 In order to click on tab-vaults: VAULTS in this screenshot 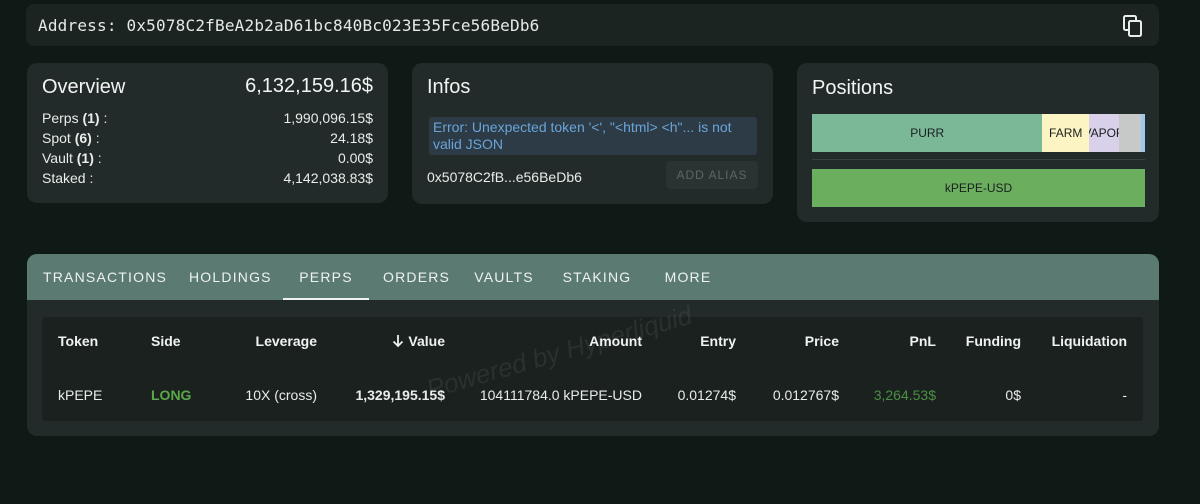, I will do `click(504, 277)`.